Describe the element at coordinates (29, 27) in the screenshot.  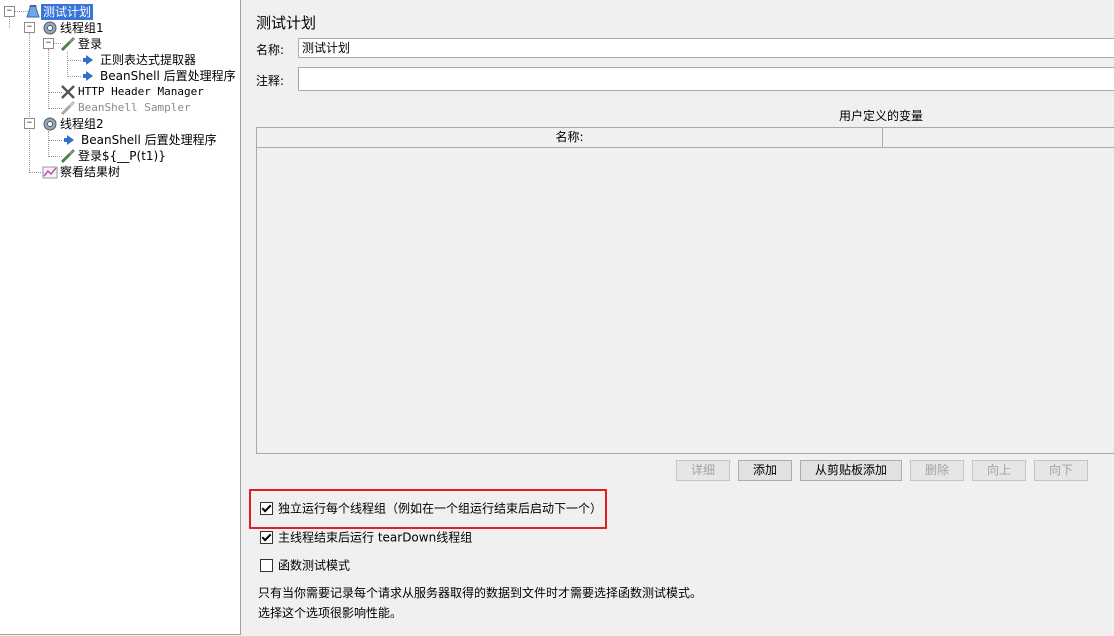
I see `collapse-toggle-thread-group-1: −` at that location.